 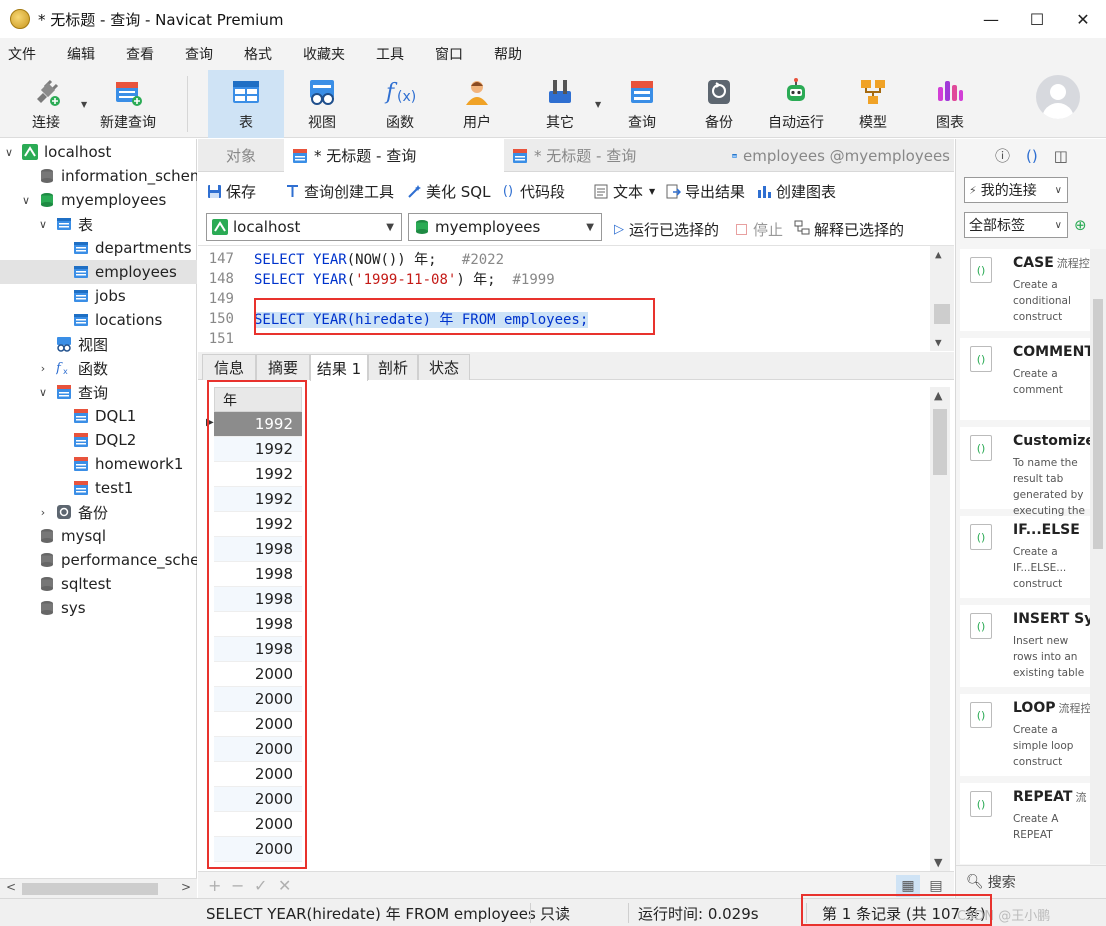 What do you see at coordinates (98, 488) in the screenshot?
I see `tree-node-test1: test1` at bounding box center [98, 488].